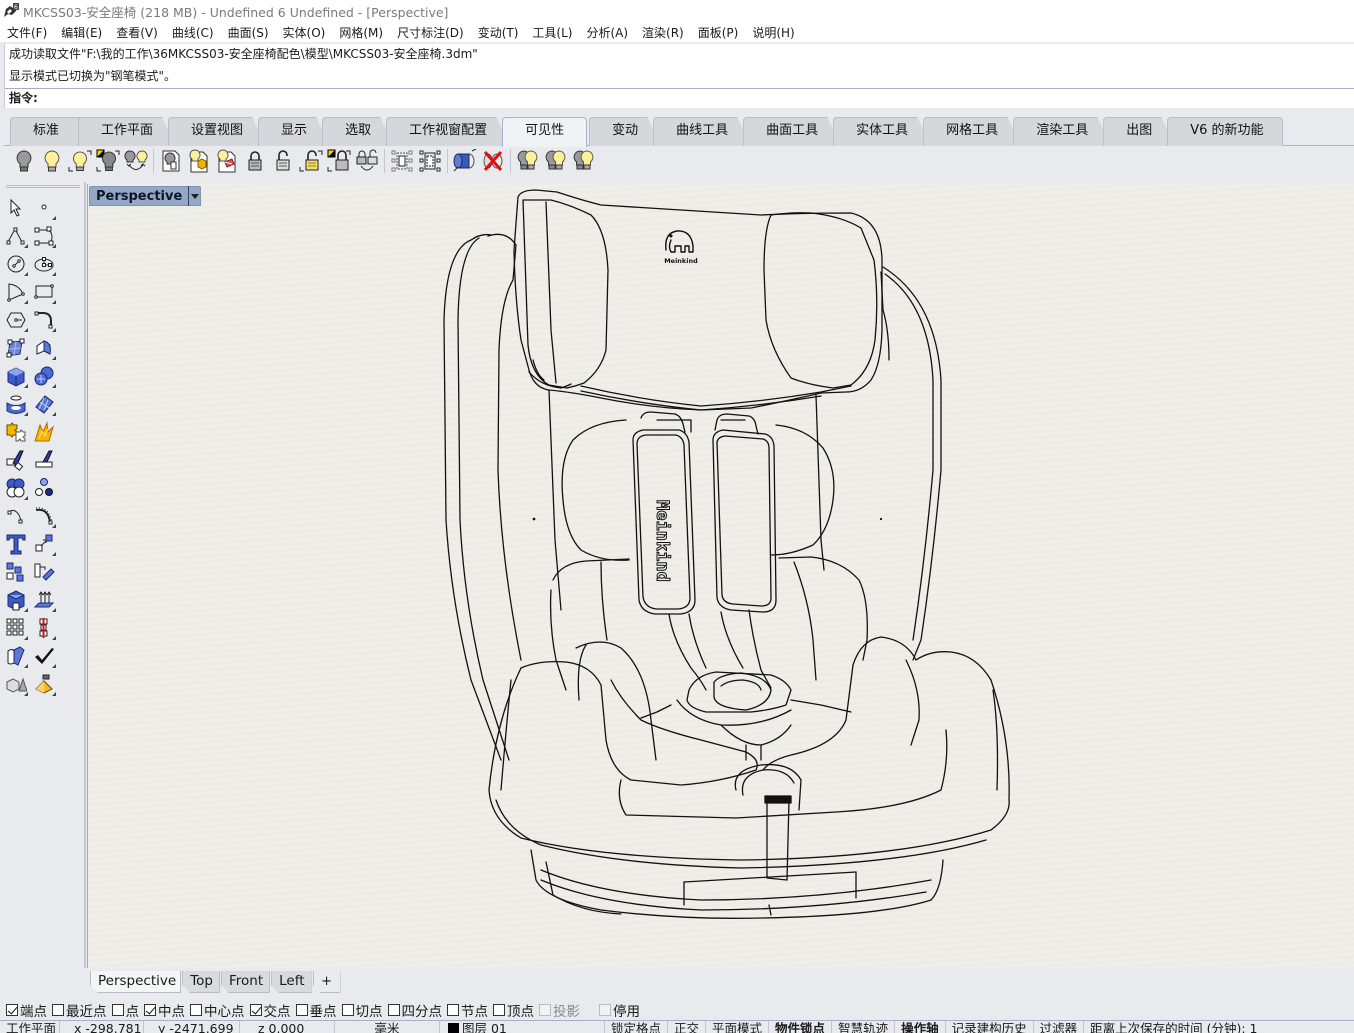  What do you see at coordinates (125, 1010) in the screenshot?
I see `osnap-point: 点` at bounding box center [125, 1010].